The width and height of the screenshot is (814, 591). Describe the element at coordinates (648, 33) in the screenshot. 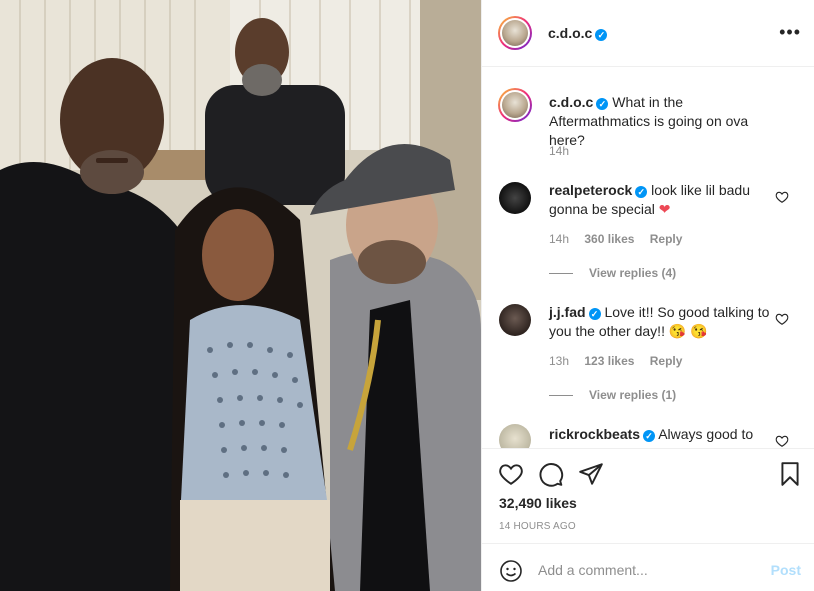

I see `post-header: c.d.o.c ✓ •••` at that location.